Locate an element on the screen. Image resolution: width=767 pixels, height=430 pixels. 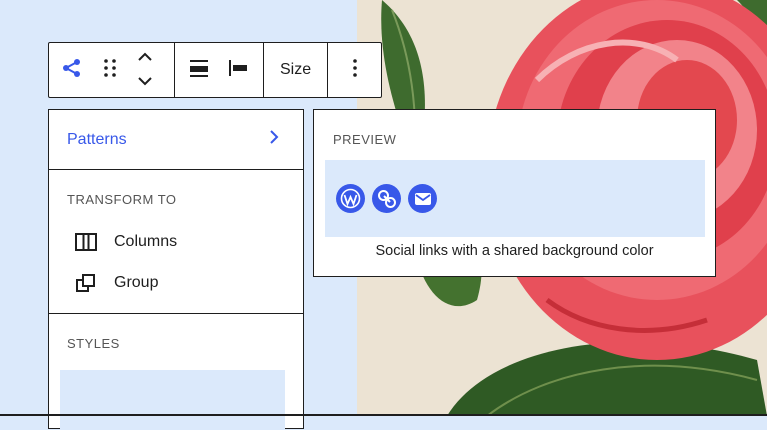
align-center-icon is located at coordinates (199, 70).